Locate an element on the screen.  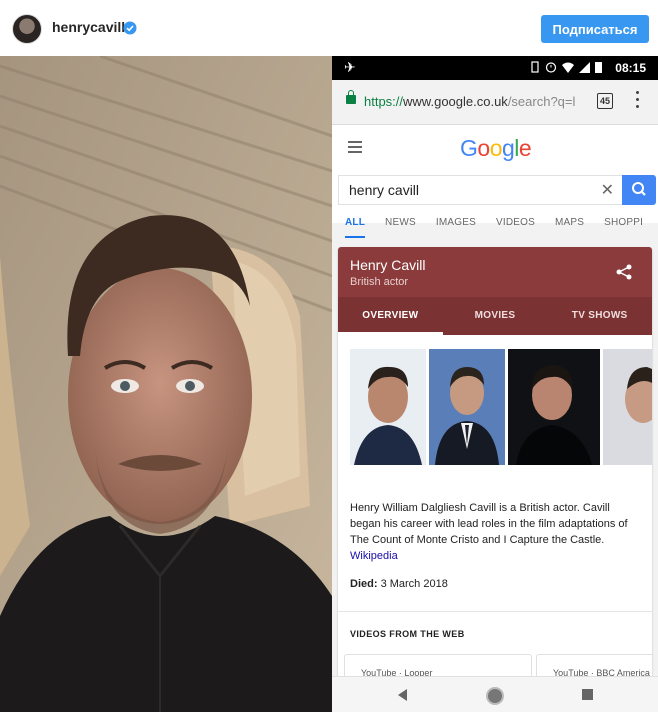
android-nav-bar is located at coordinates (495, 694).